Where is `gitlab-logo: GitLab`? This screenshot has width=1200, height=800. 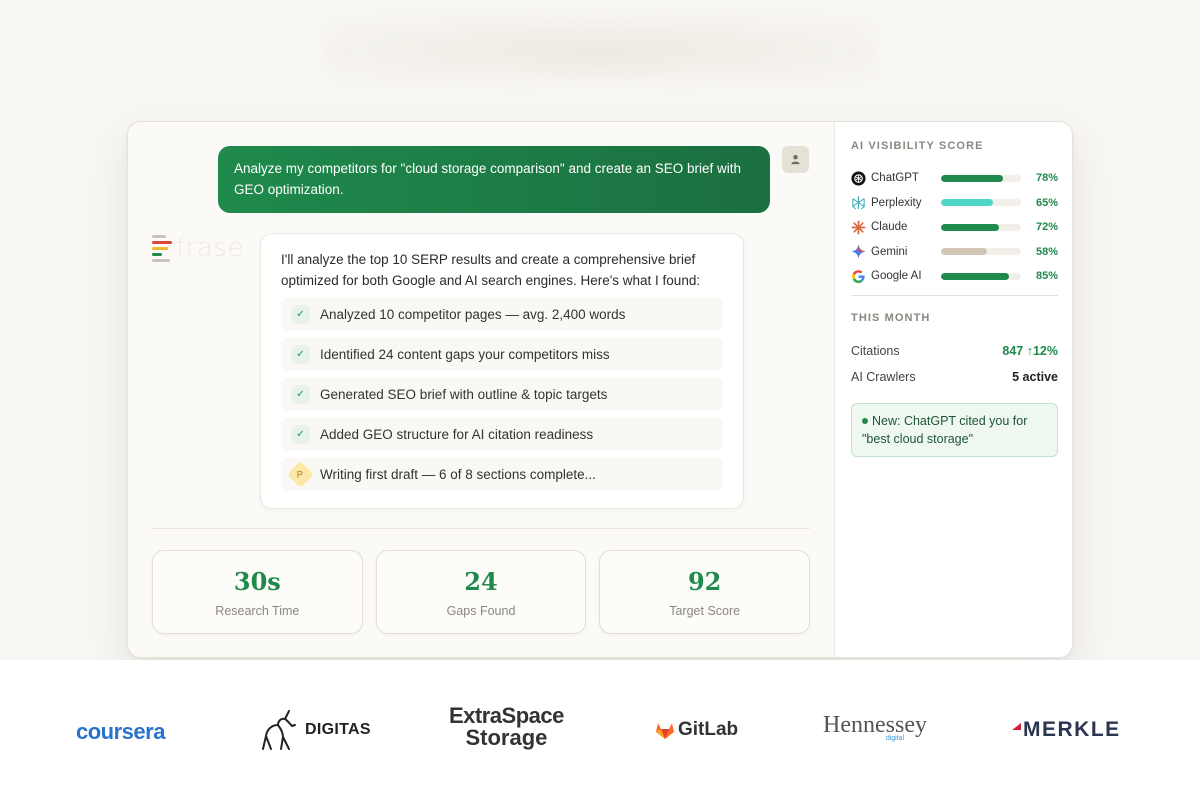
gitlab-logo: GitLab is located at coordinates (696, 730).